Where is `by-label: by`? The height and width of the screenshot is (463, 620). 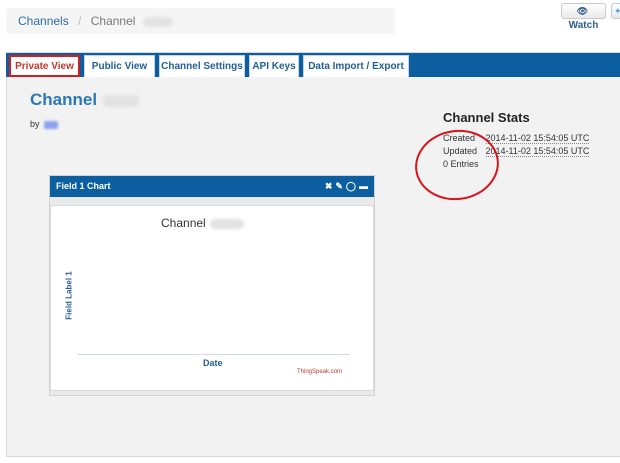 by-label: by is located at coordinates (35, 124).